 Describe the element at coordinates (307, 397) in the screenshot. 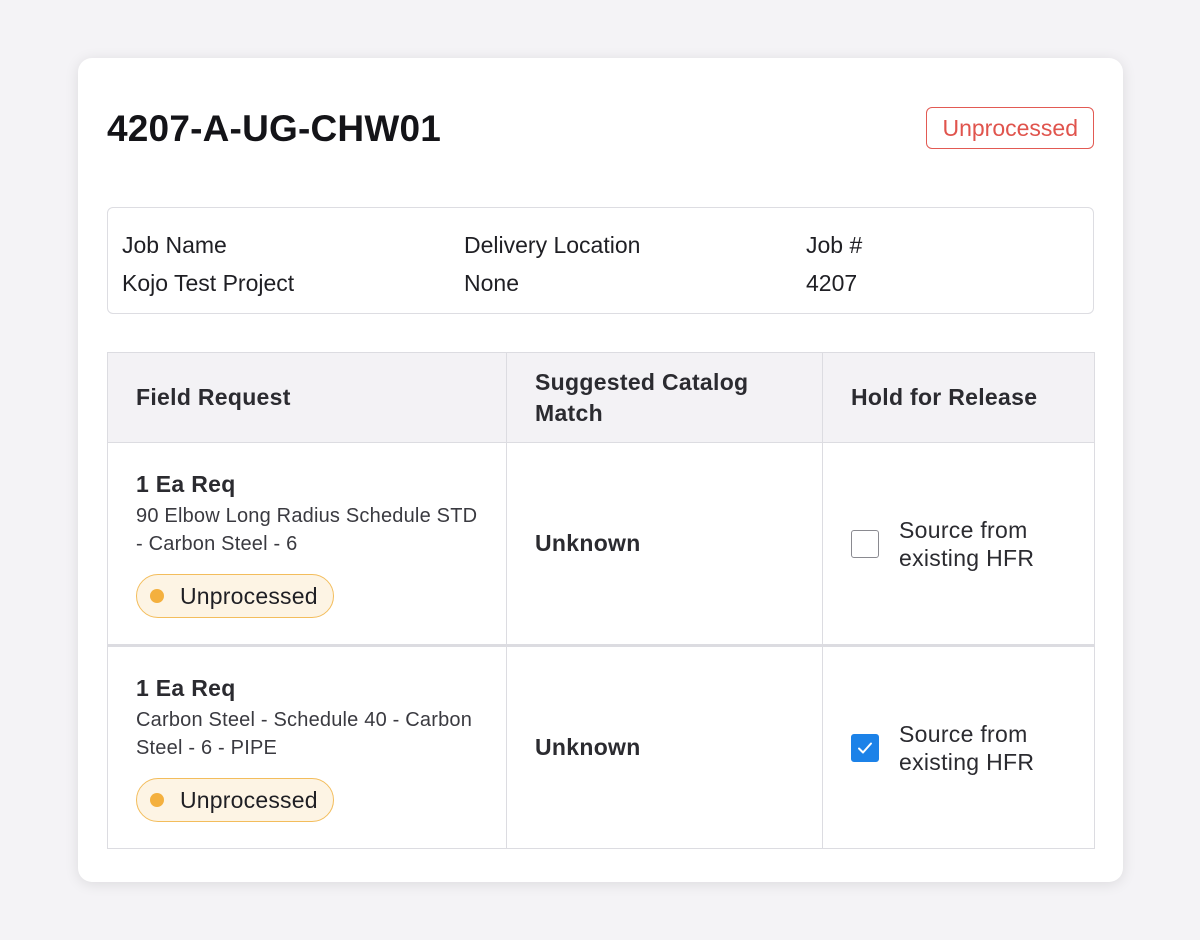

I see `column-header-field-request: Field Request` at that location.